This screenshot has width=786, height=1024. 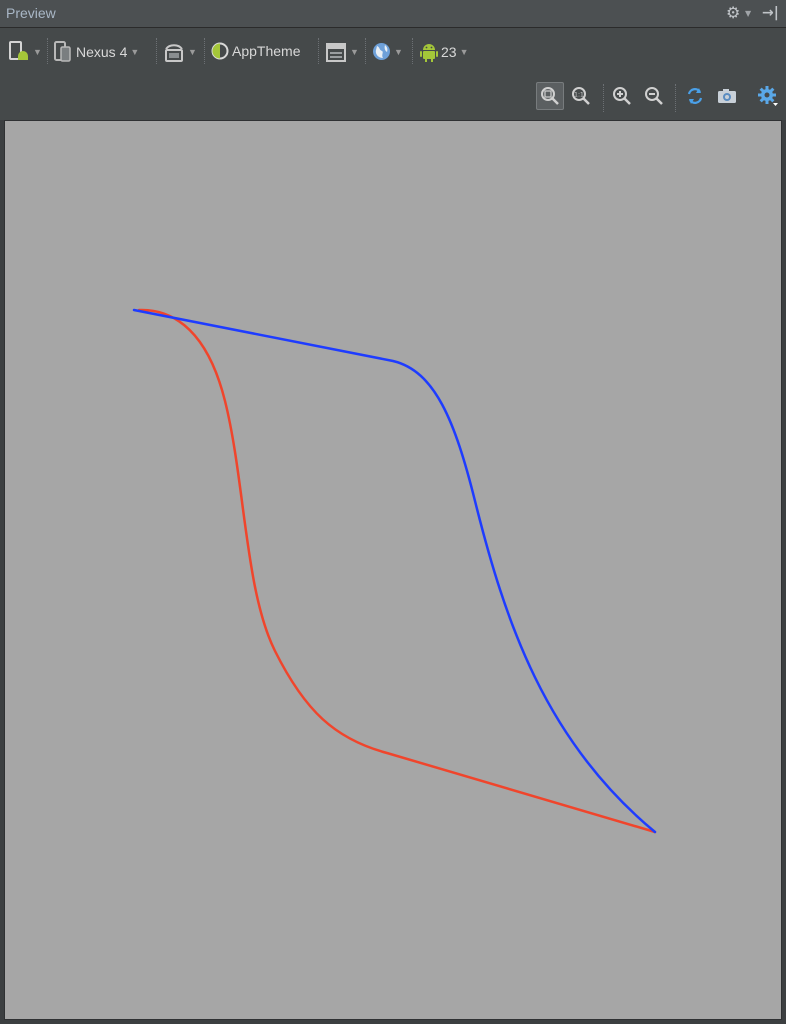 I want to click on zoom-out-button, so click(x=654, y=96).